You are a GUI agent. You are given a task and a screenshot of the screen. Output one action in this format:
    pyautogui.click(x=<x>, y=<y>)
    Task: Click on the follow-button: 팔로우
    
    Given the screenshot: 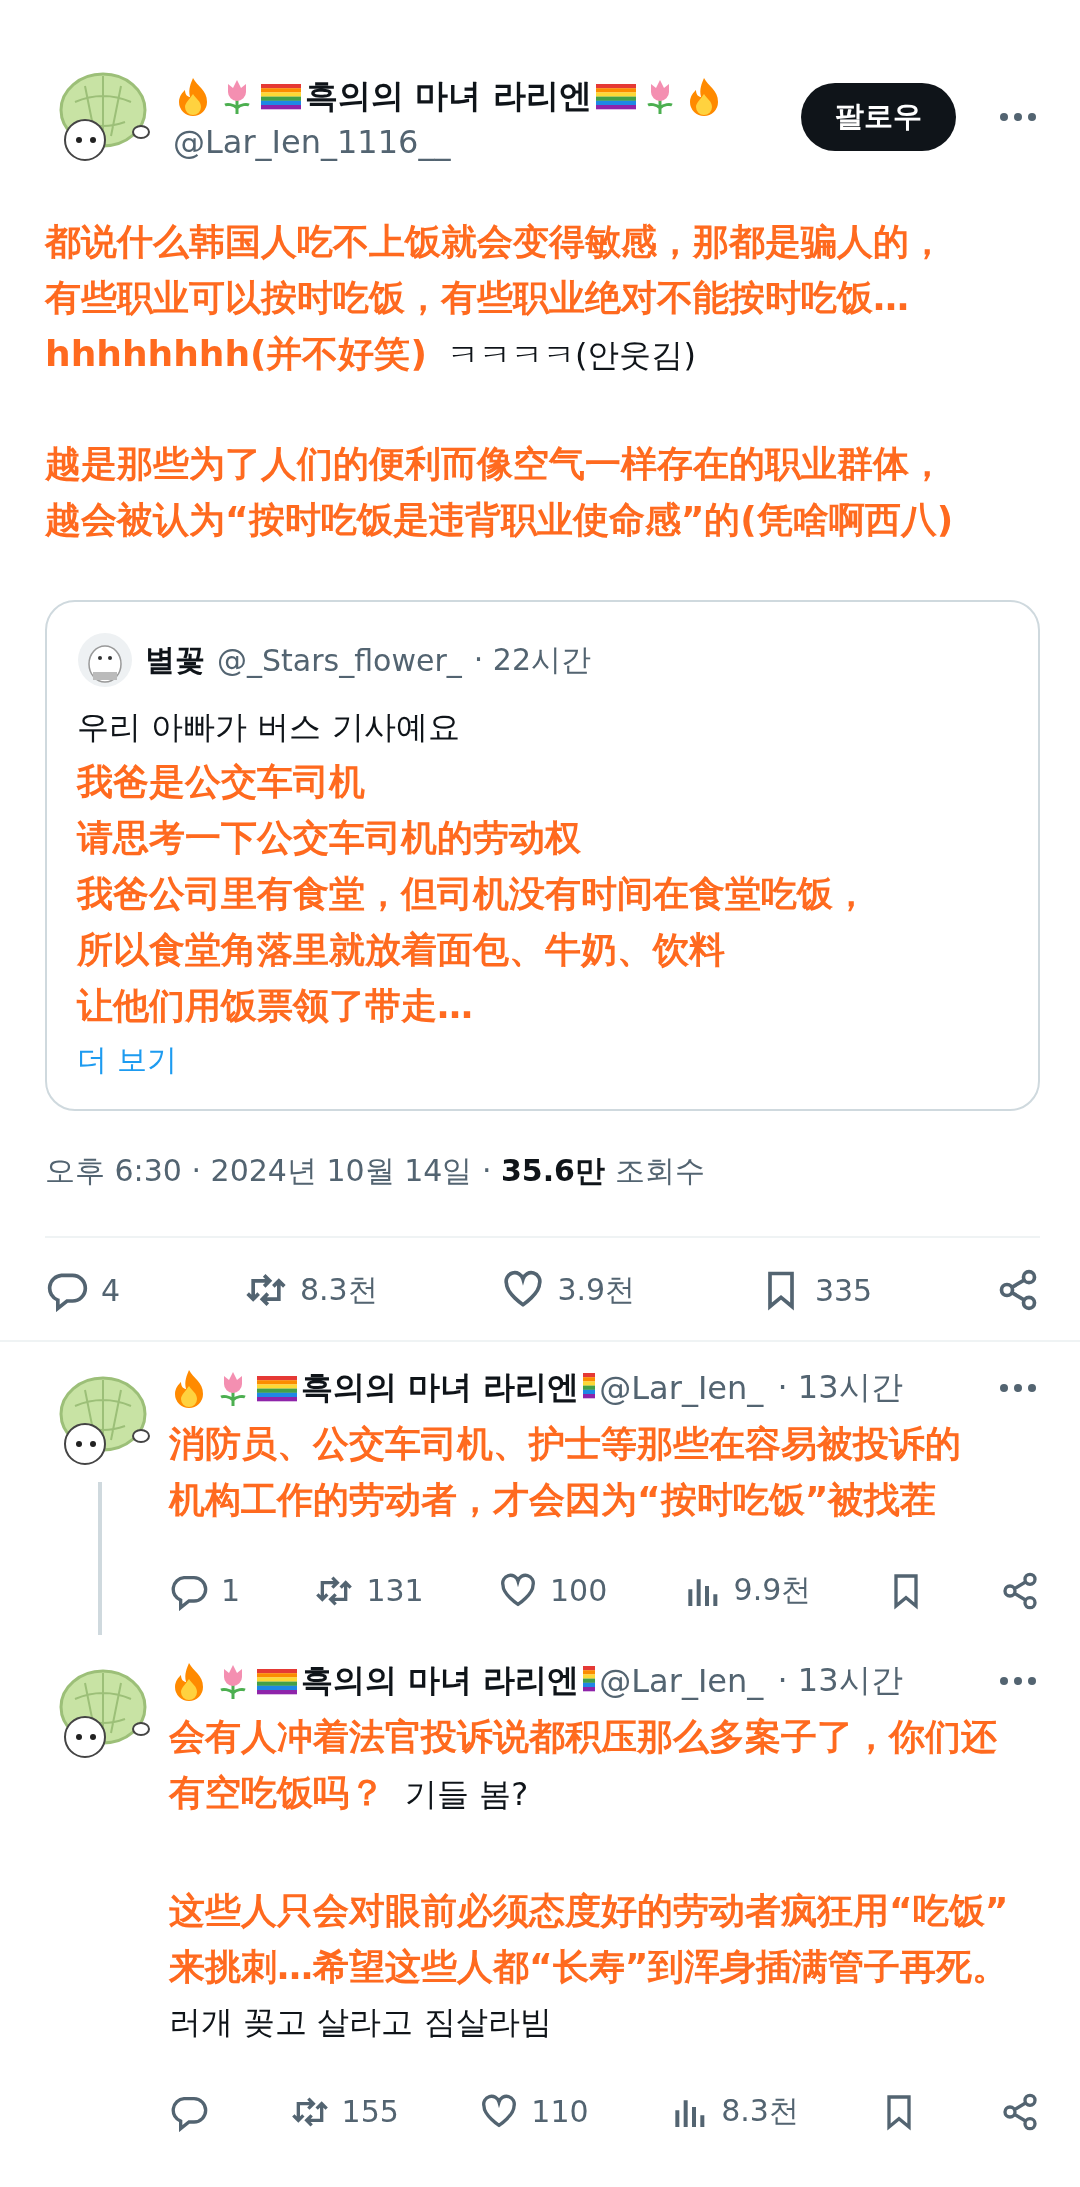 What is the action you would take?
    pyautogui.click(x=878, y=117)
    